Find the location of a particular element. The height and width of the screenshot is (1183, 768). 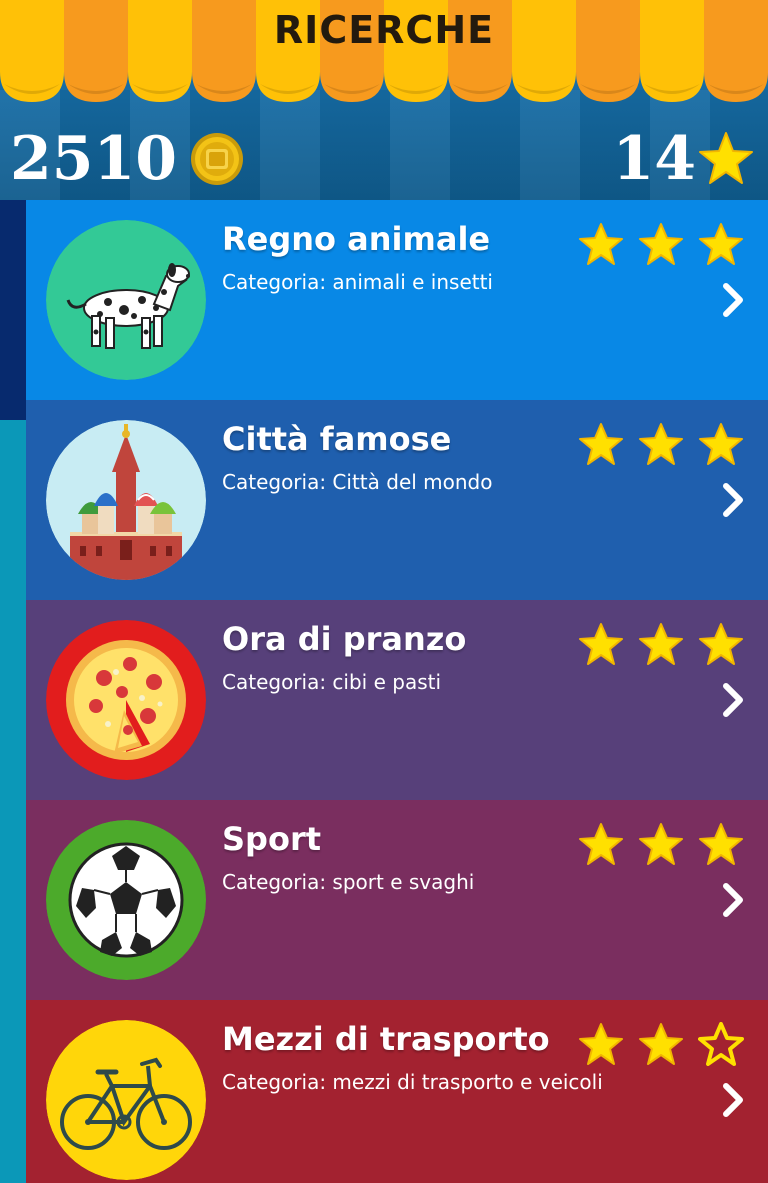

left-rail-active-indicator is located at coordinates (13, 310).